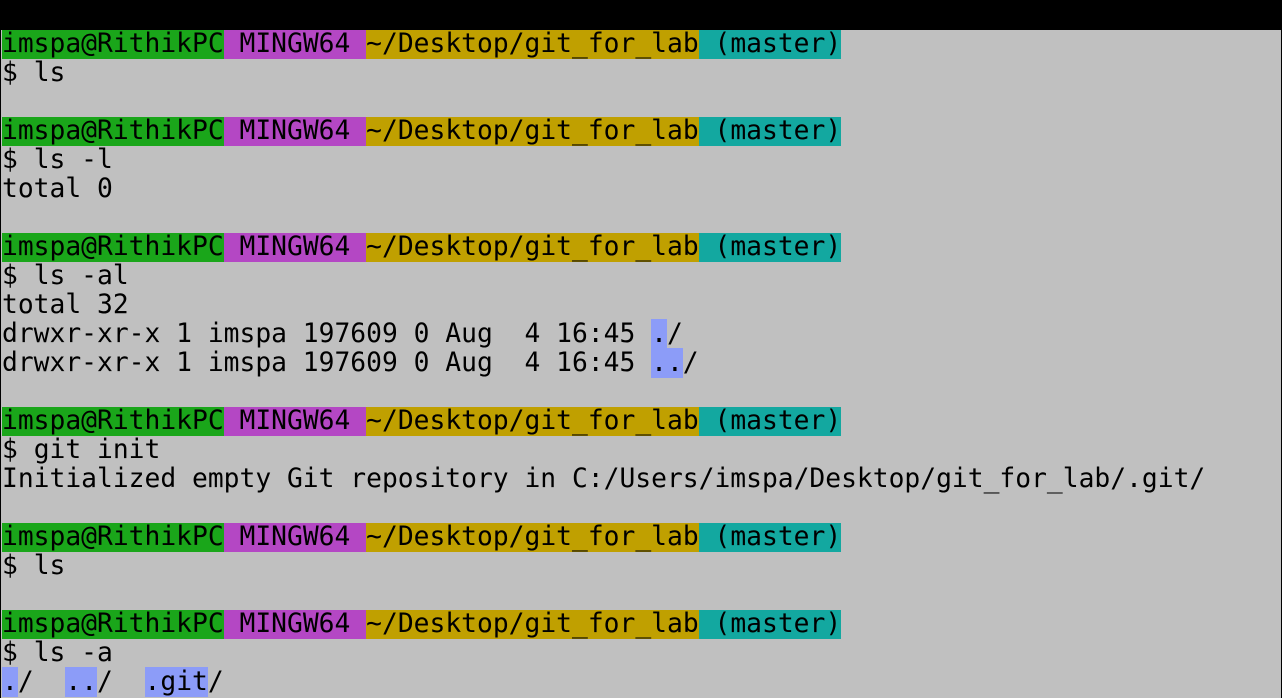 The image size is (1282, 698). What do you see at coordinates (57, 189) in the screenshot?
I see `output-line: total 0` at bounding box center [57, 189].